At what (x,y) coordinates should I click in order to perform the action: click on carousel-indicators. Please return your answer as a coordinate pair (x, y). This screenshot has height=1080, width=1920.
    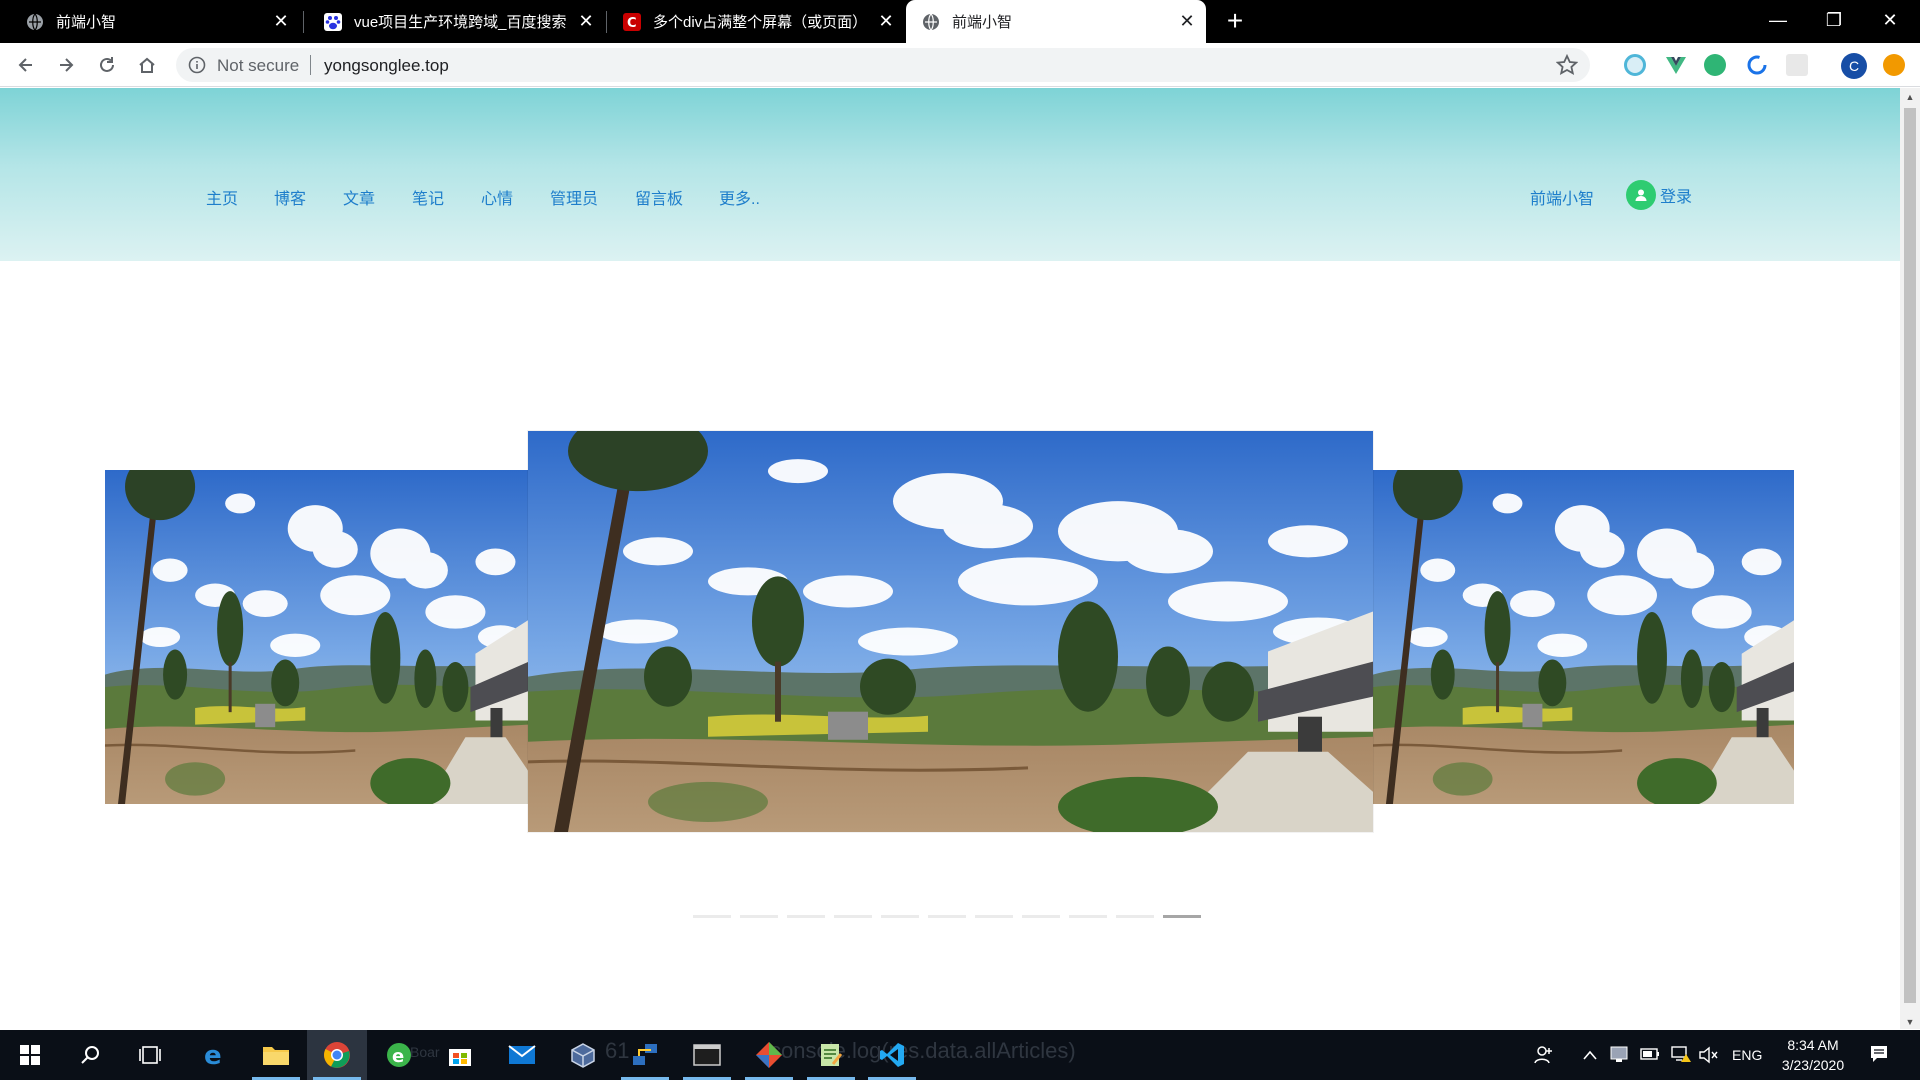
    Looking at the image, I should click on (951, 916).